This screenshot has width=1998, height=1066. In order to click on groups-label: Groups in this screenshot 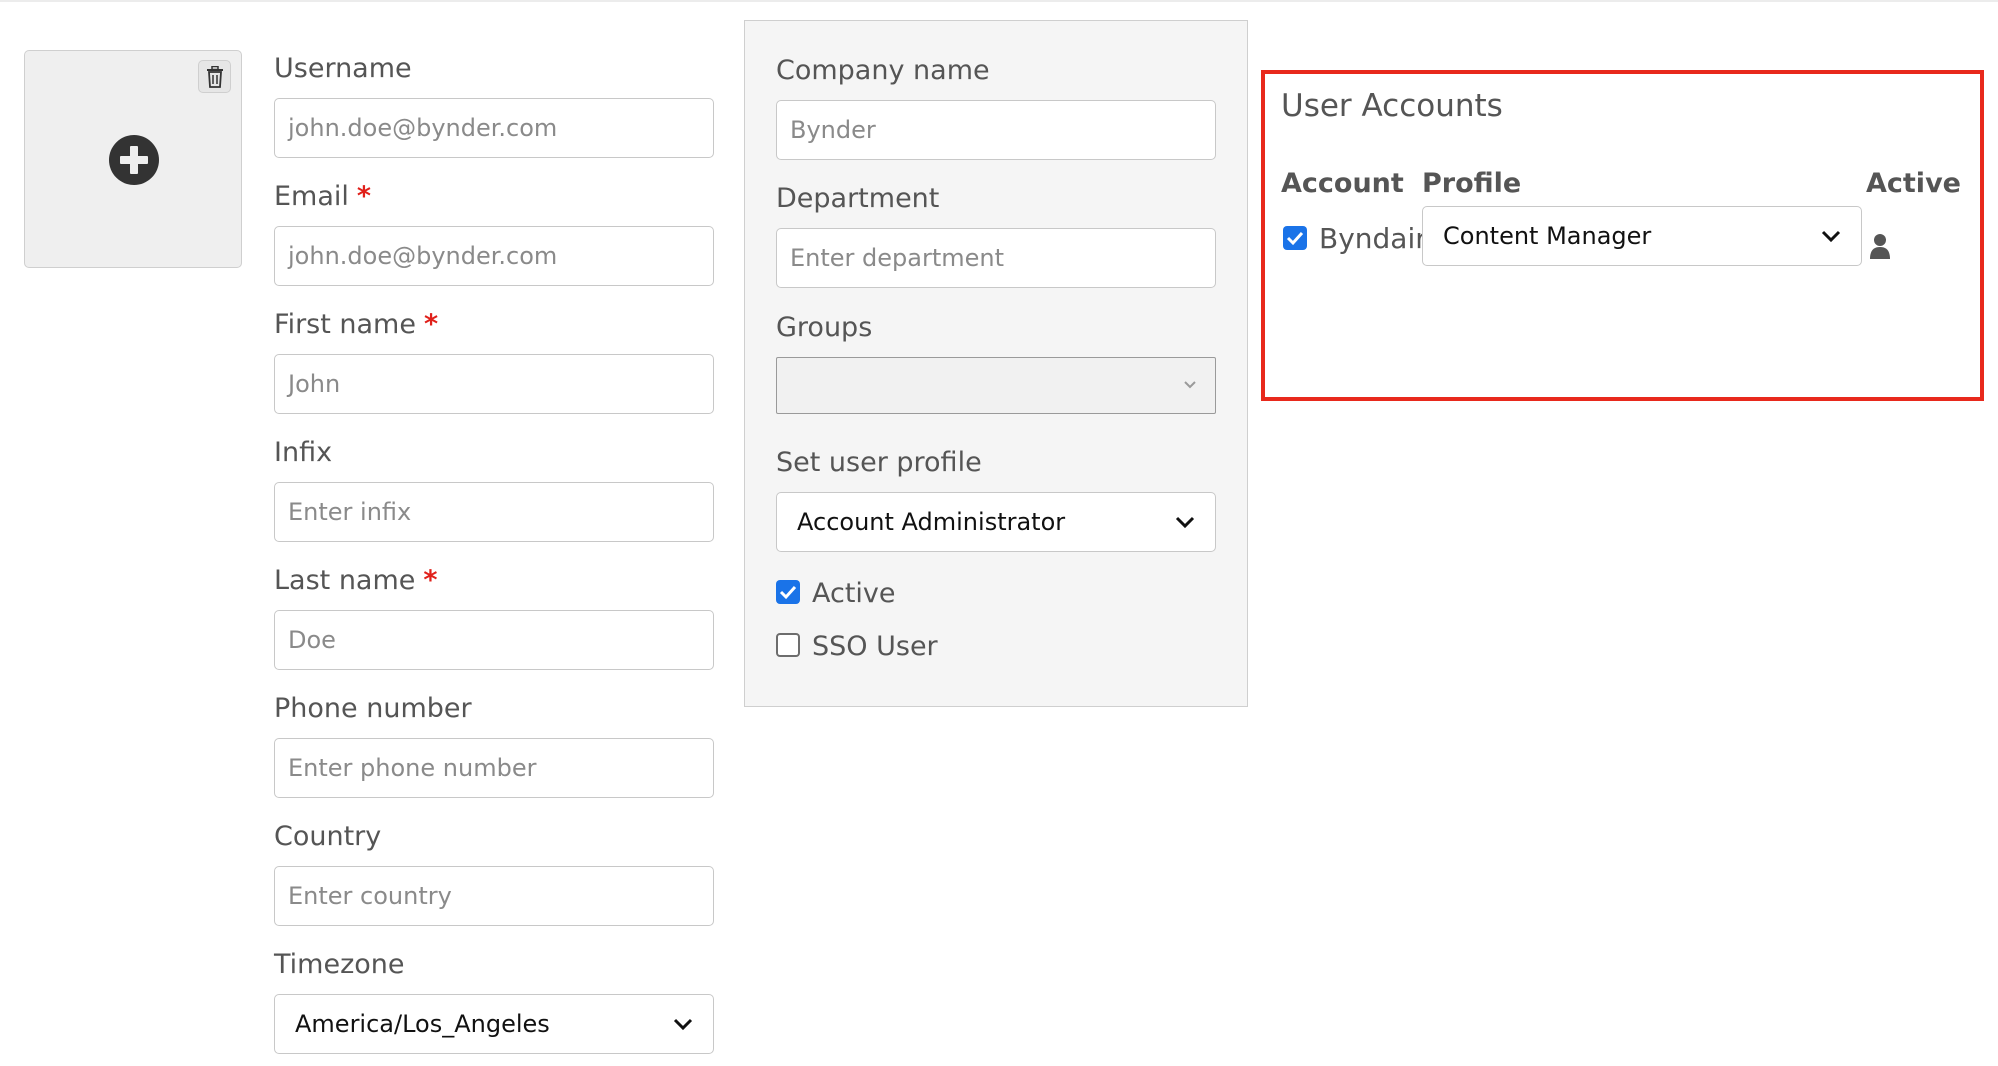, I will do `click(824, 327)`.